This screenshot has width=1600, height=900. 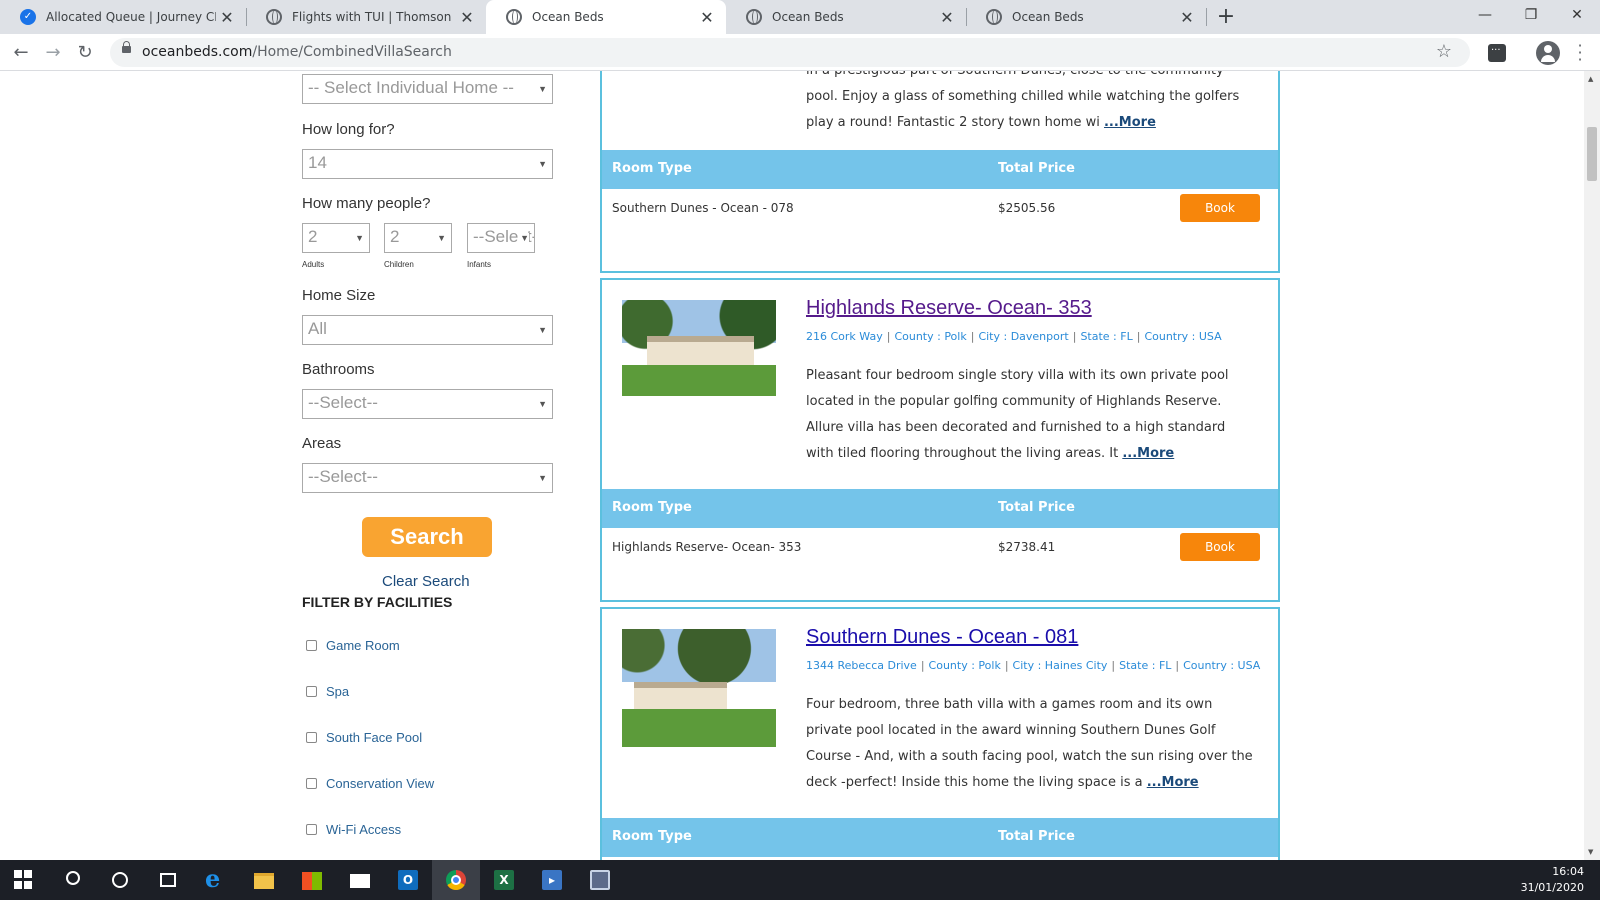 I want to click on search-taskbar-button, so click(x=72, y=880).